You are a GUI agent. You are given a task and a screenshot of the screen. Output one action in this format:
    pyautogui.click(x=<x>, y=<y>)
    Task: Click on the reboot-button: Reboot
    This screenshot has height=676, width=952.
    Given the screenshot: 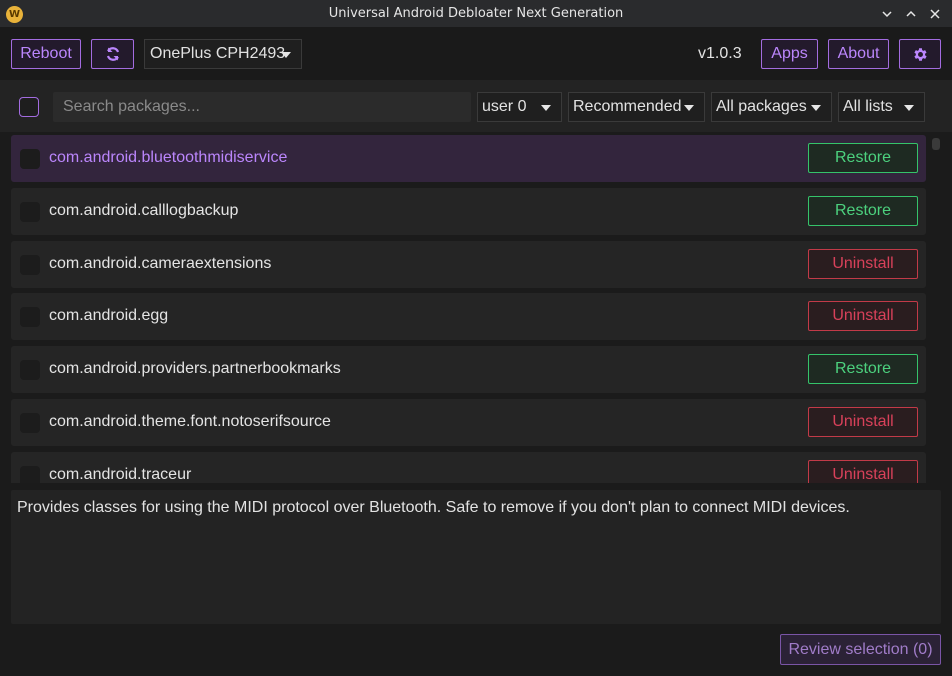 What is the action you would take?
    pyautogui.click(x=46, y=54)
    